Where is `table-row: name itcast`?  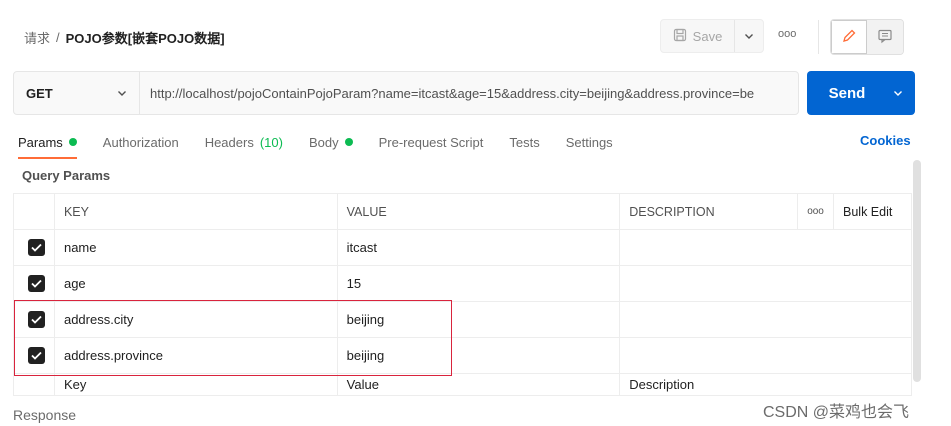
table-row: name itcast is located at coordinates (462, 247).